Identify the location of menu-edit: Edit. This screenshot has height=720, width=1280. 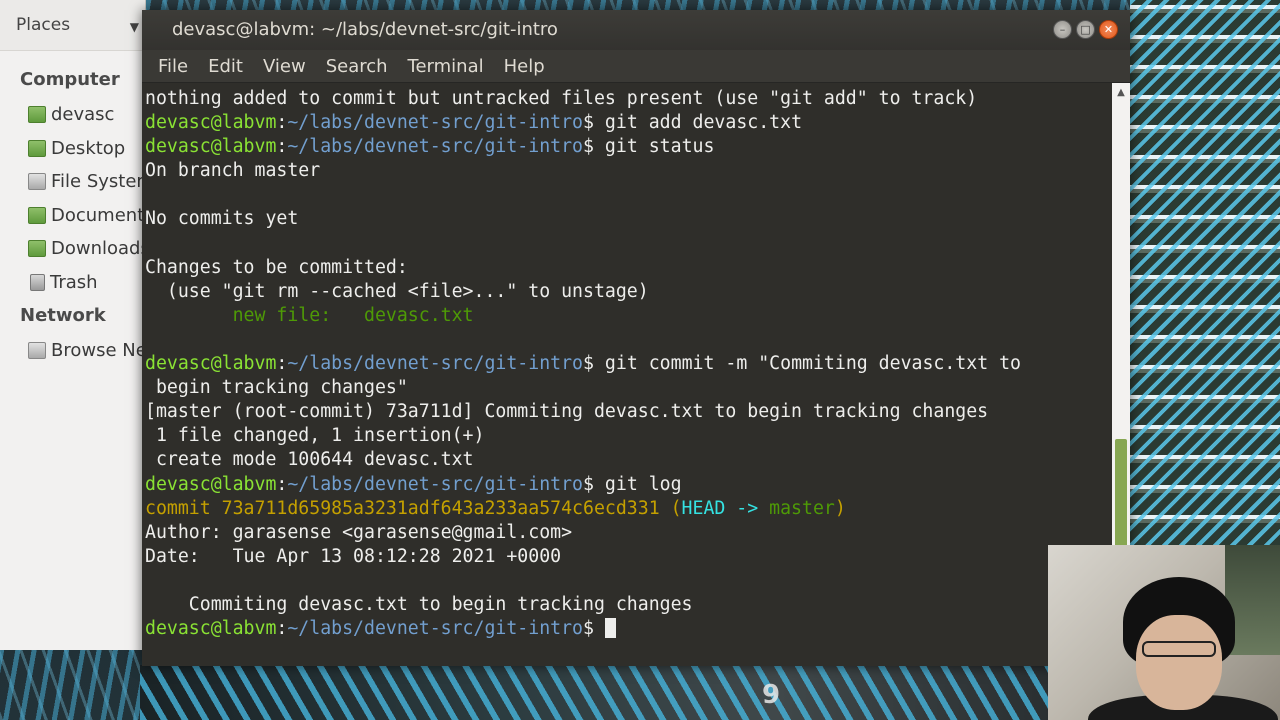
(225, 66).